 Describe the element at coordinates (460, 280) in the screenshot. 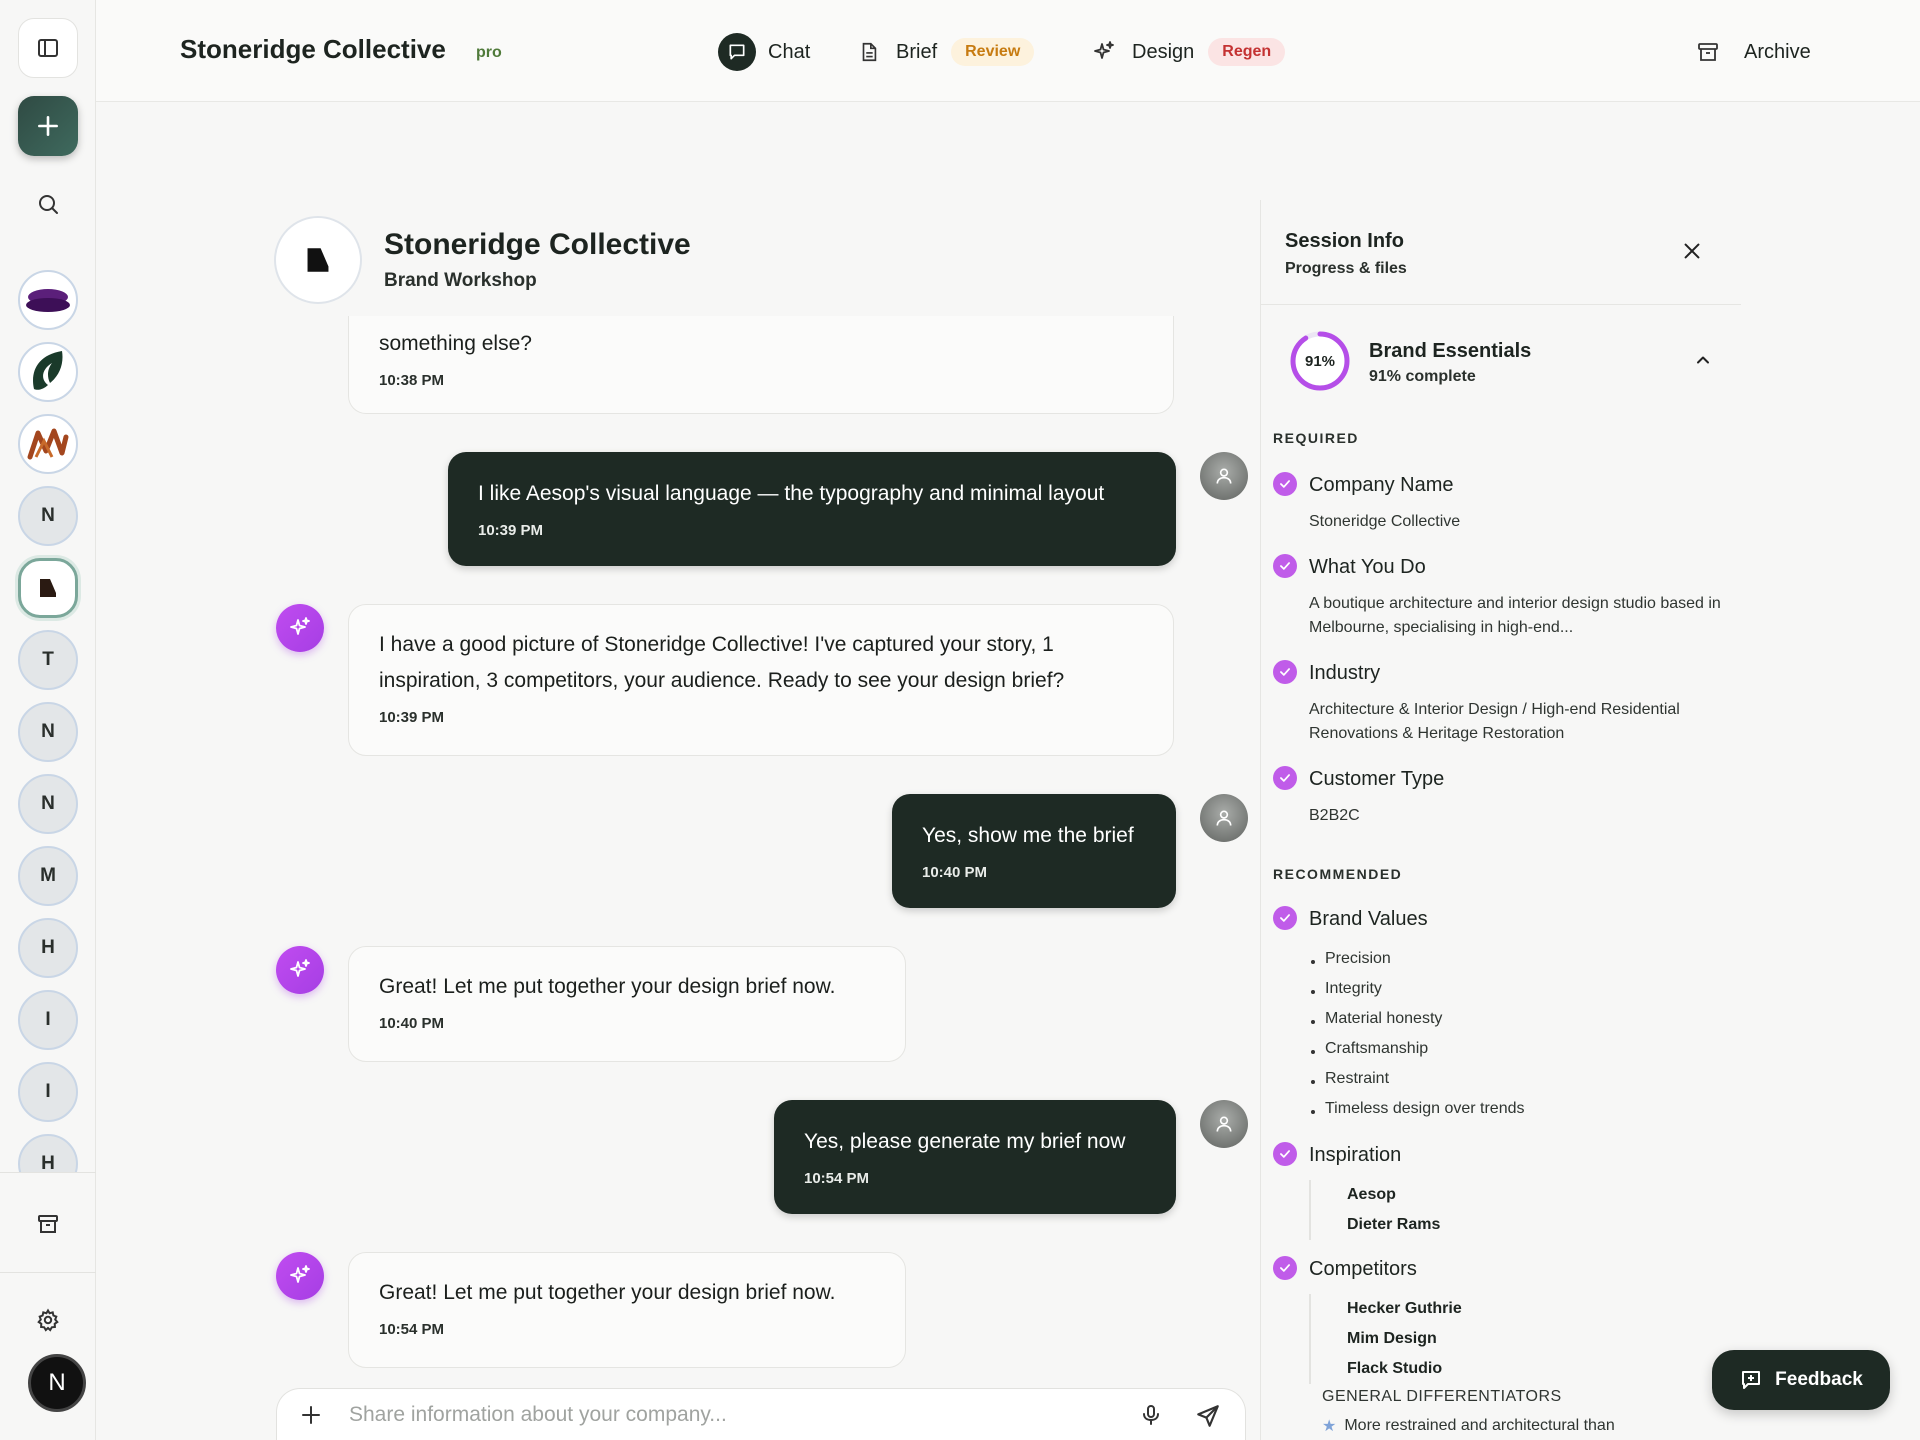

I see `conversation-subtitle: Brand Workshop` at that location.